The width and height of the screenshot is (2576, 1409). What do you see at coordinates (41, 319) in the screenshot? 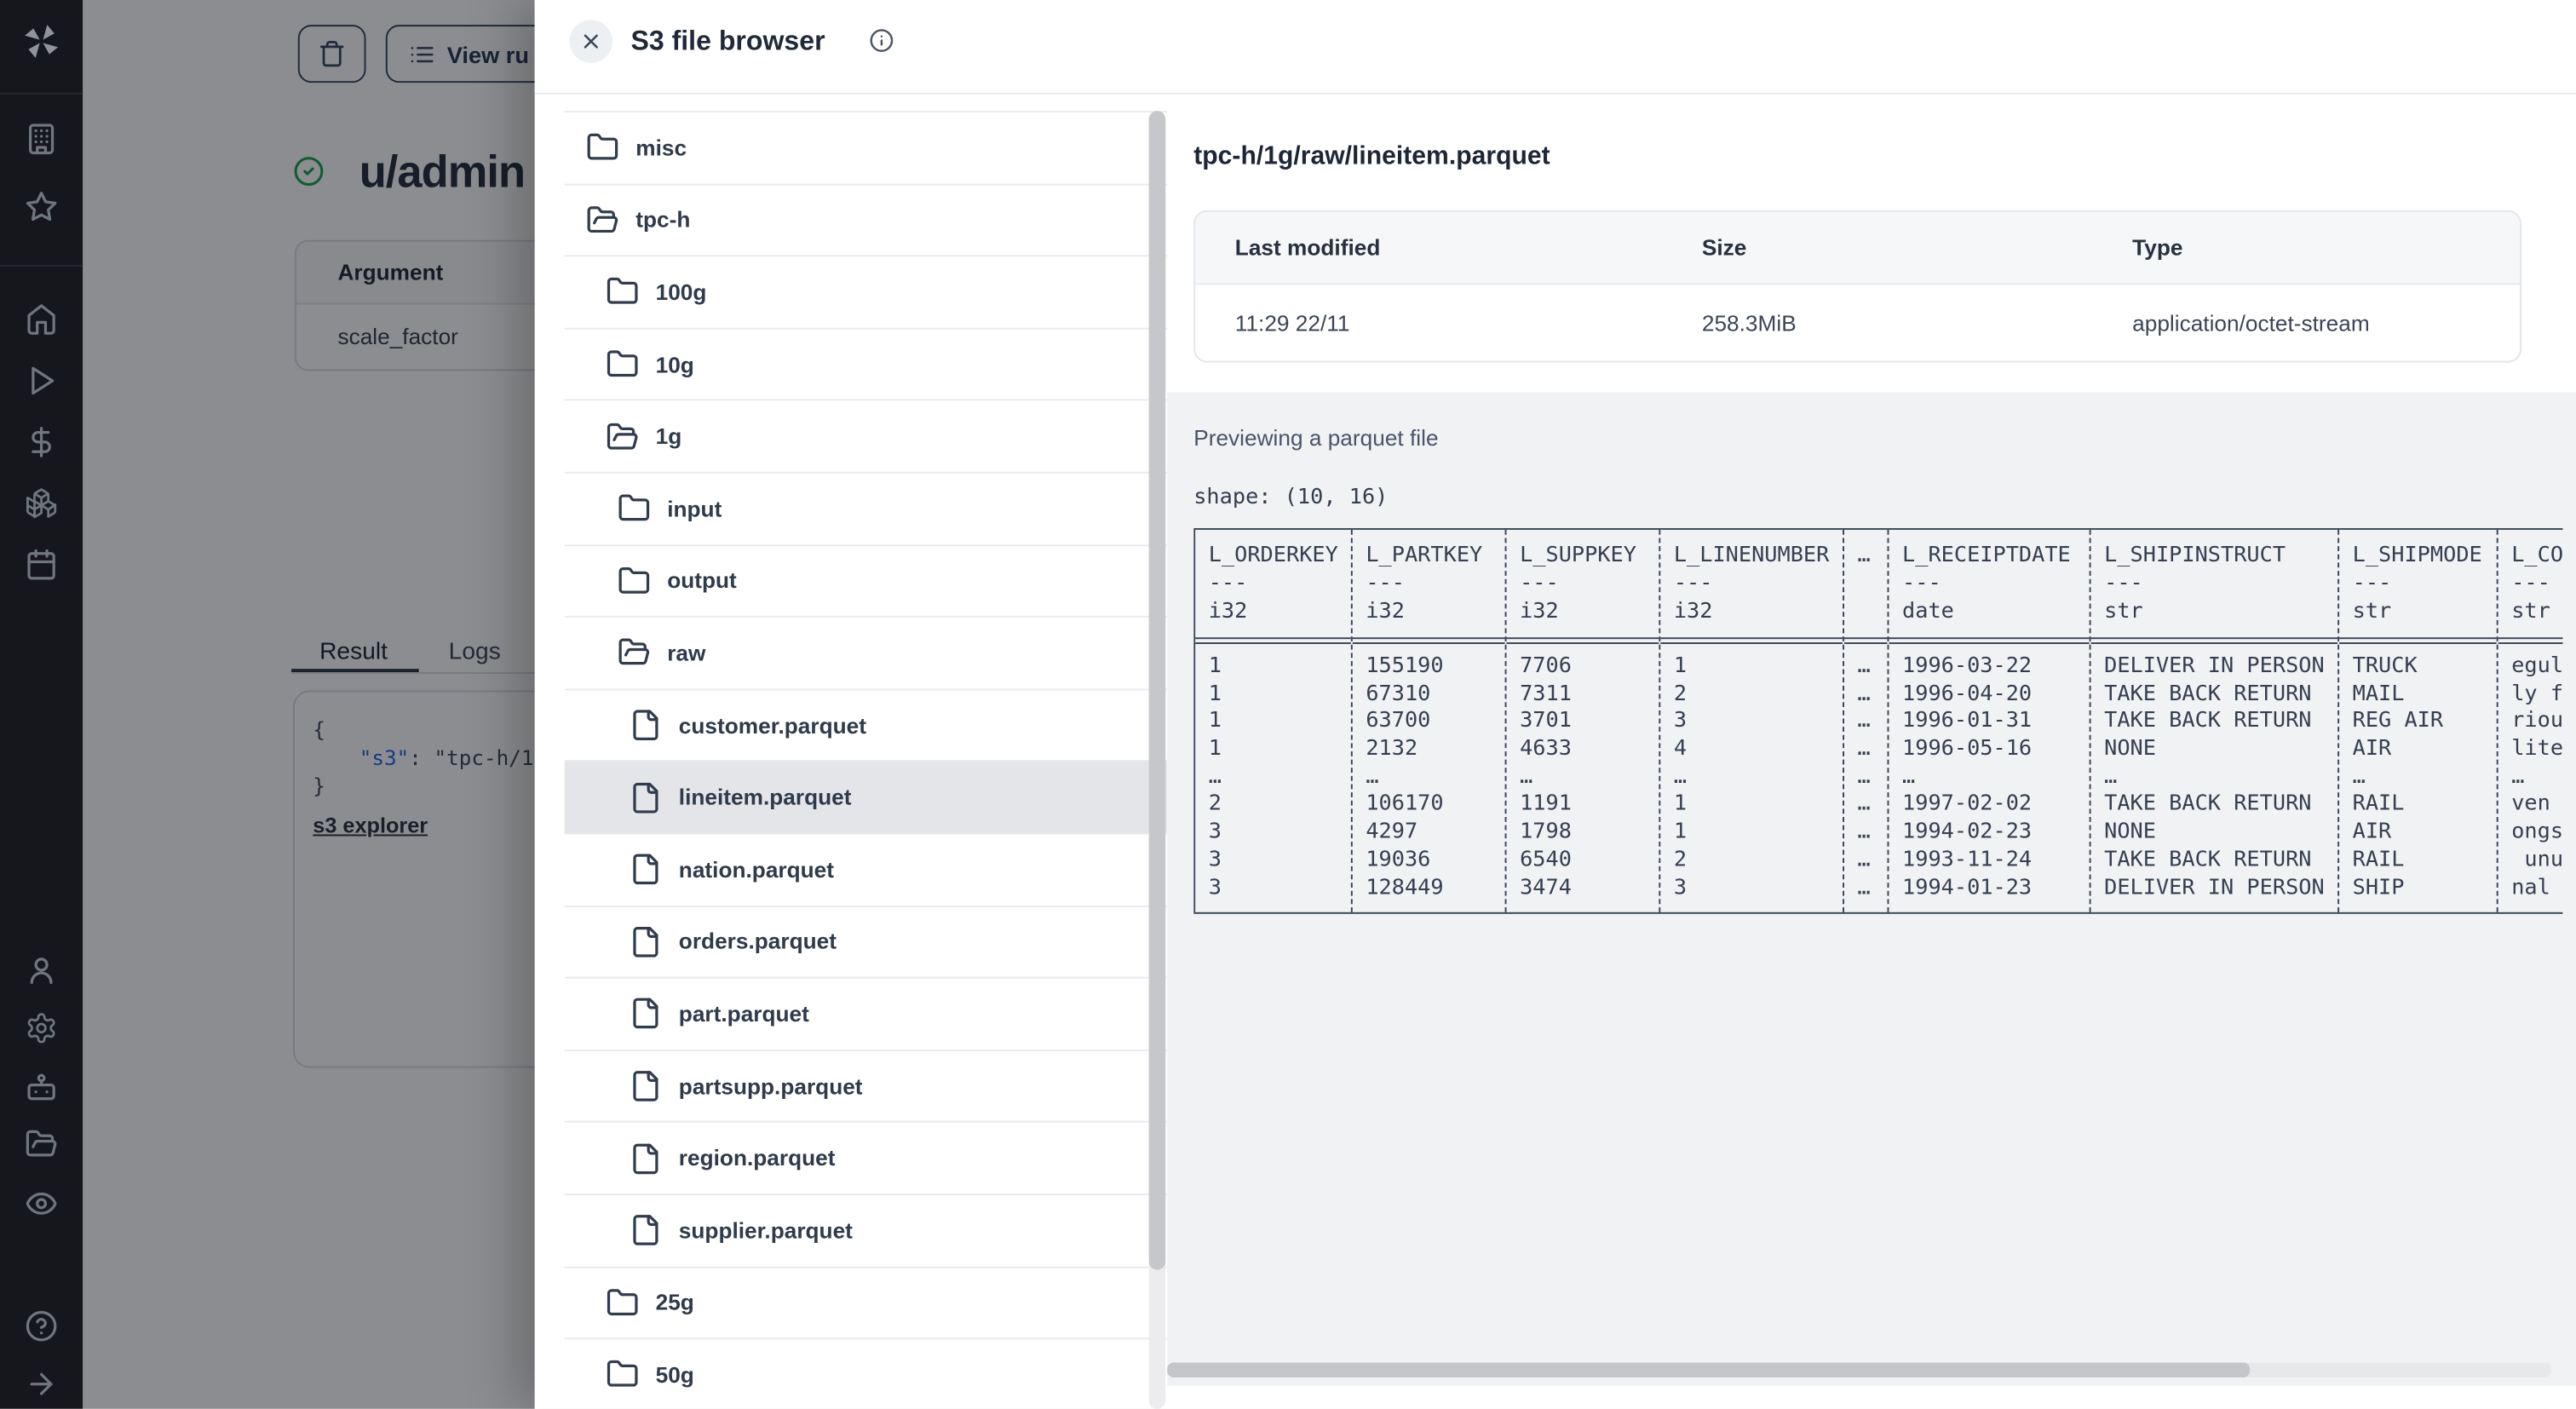
I see `home-icon` at bounding box center [41, 319].